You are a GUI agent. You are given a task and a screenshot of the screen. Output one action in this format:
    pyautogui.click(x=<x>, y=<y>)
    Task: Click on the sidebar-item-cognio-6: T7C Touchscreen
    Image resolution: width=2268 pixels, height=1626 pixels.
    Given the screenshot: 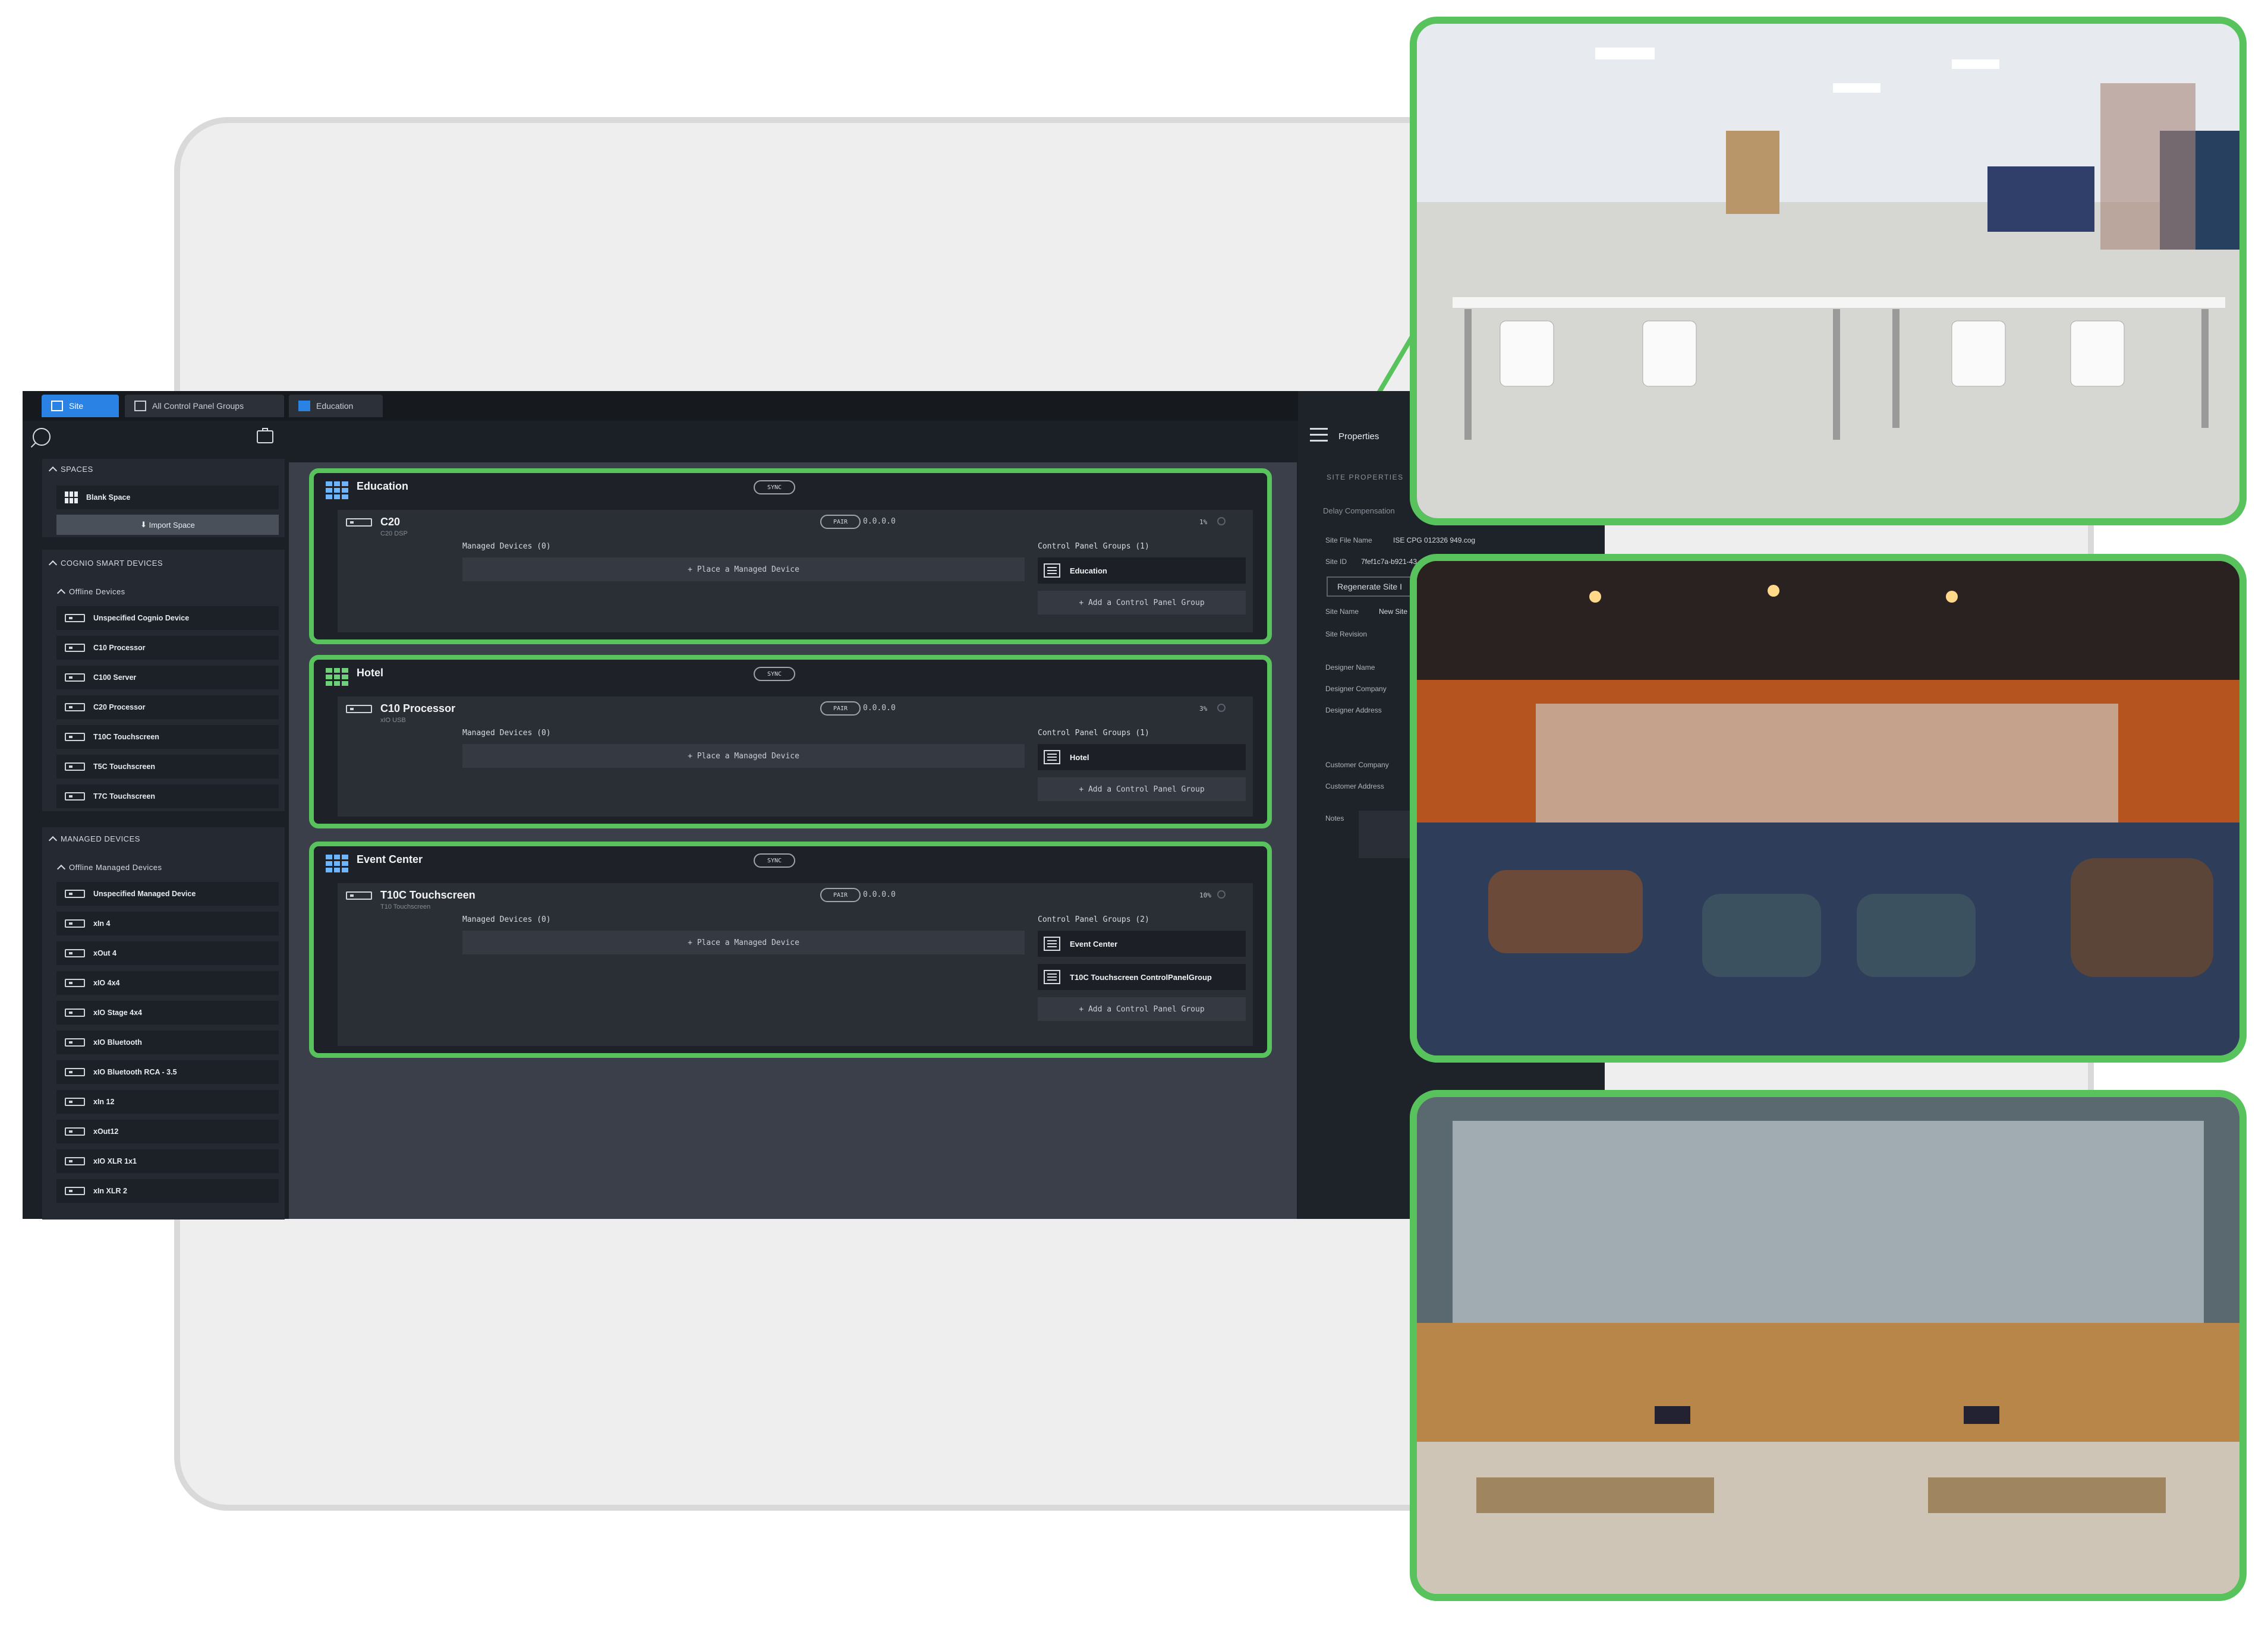 What is the action you would take?
    pyautogui.click(x=167, y=796)
    